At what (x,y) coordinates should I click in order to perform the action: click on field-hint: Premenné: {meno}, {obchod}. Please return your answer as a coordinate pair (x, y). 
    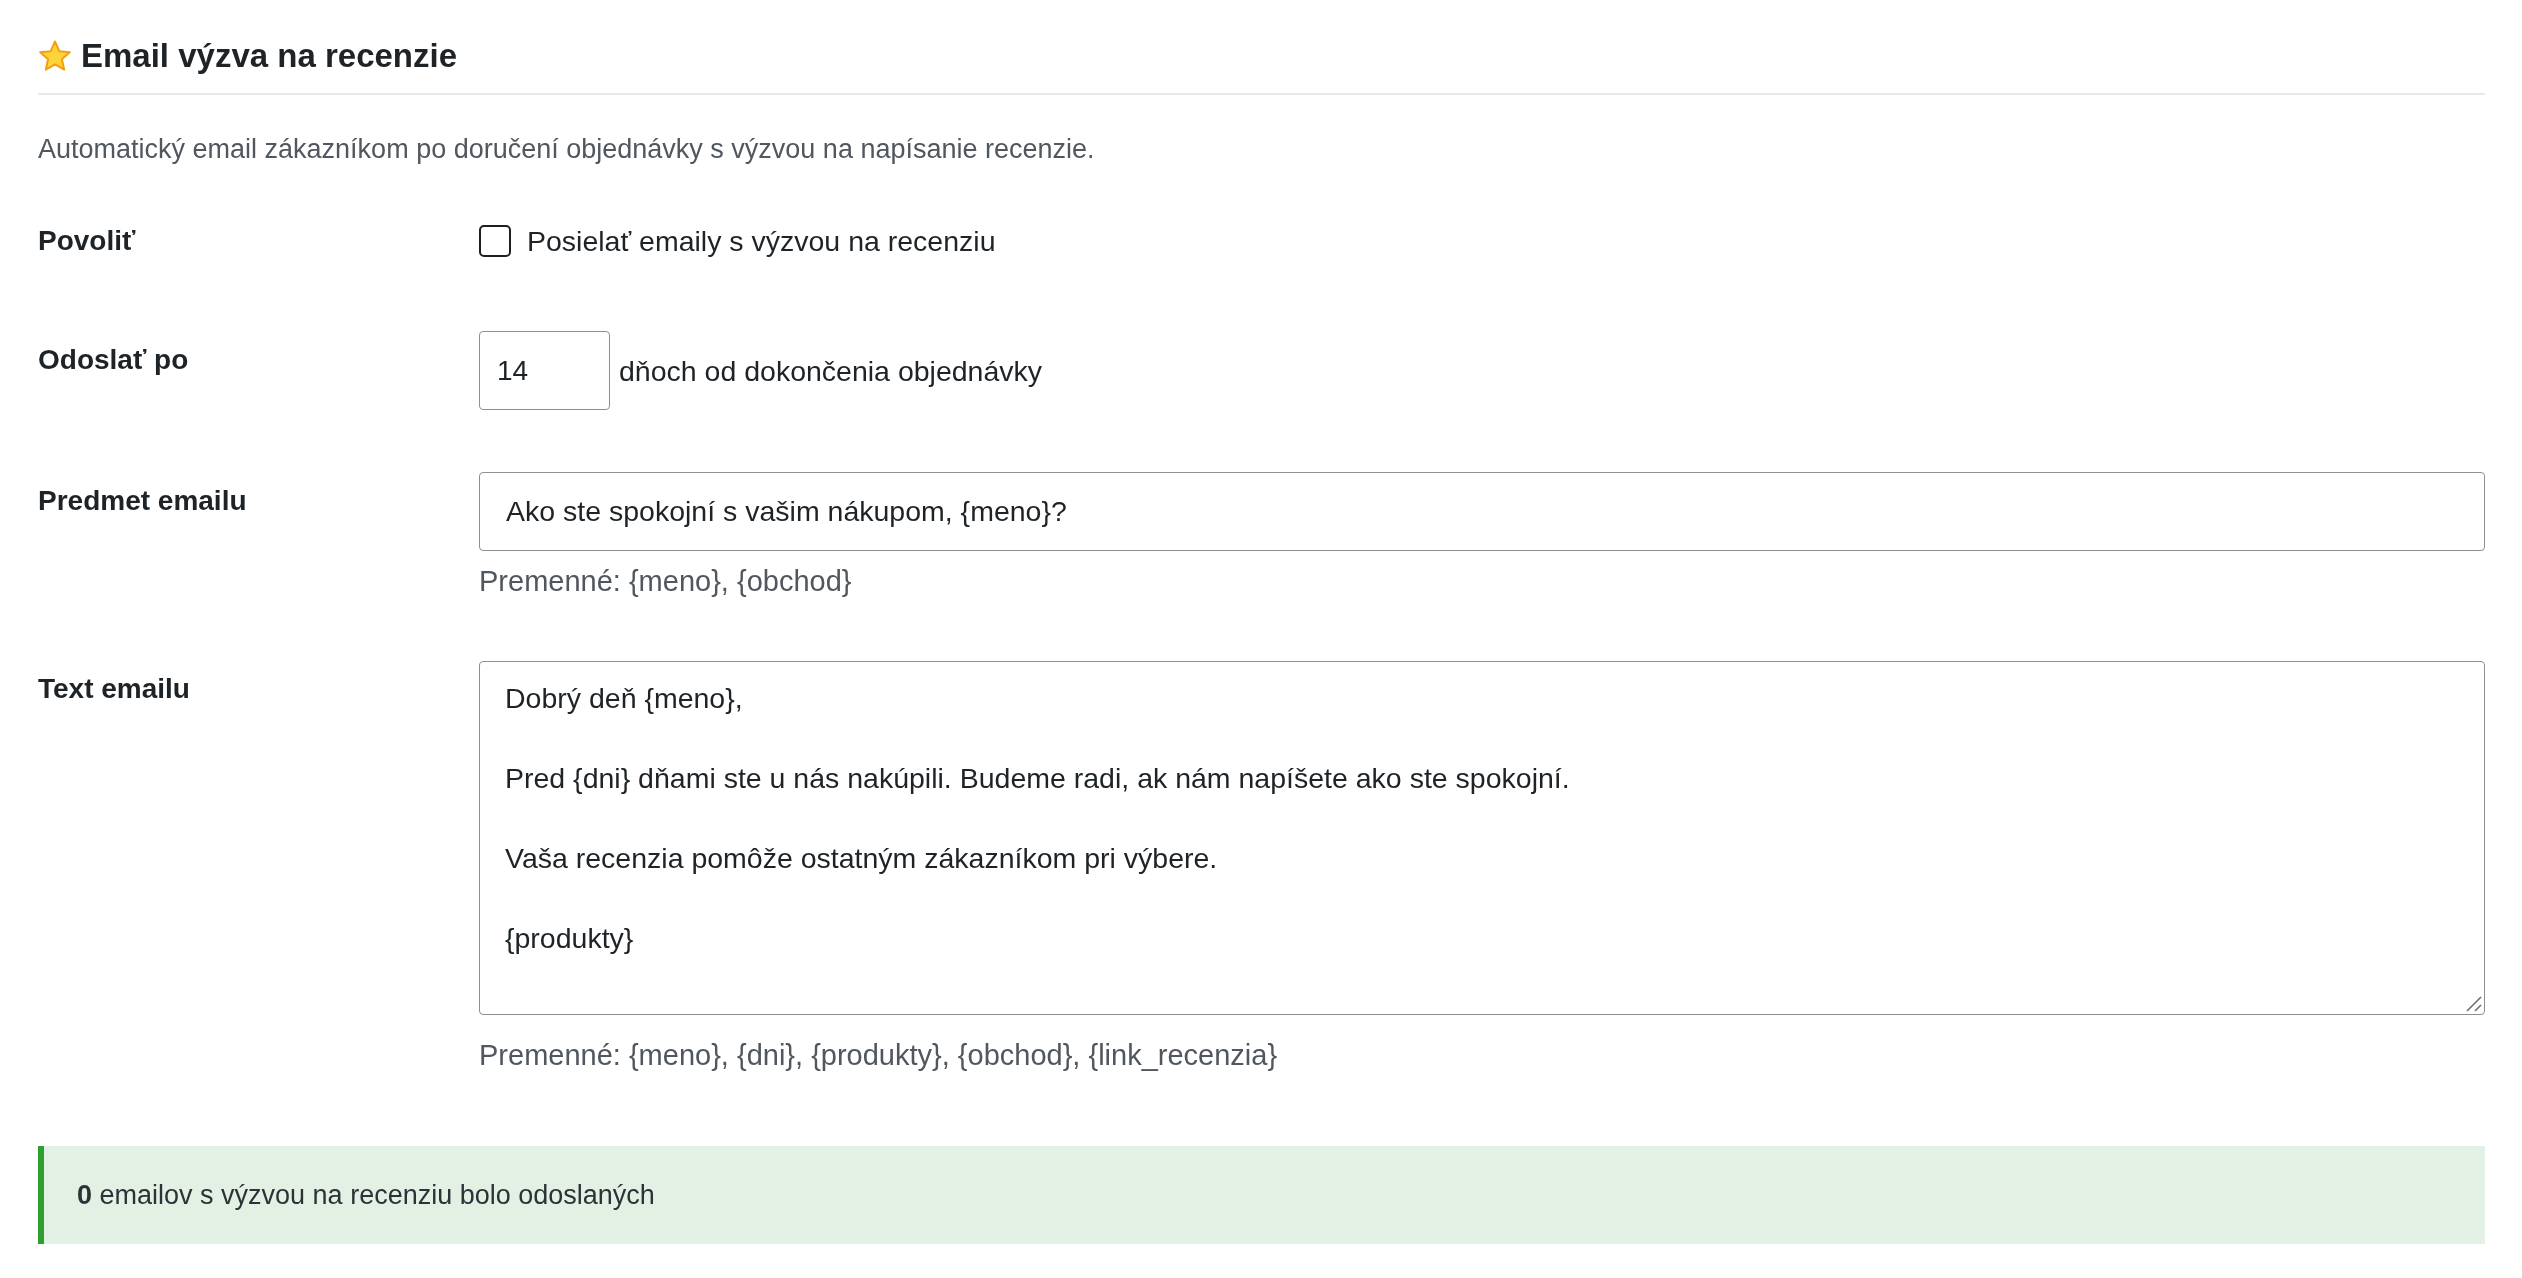
    Looking at the image, I should click on (665, 581).